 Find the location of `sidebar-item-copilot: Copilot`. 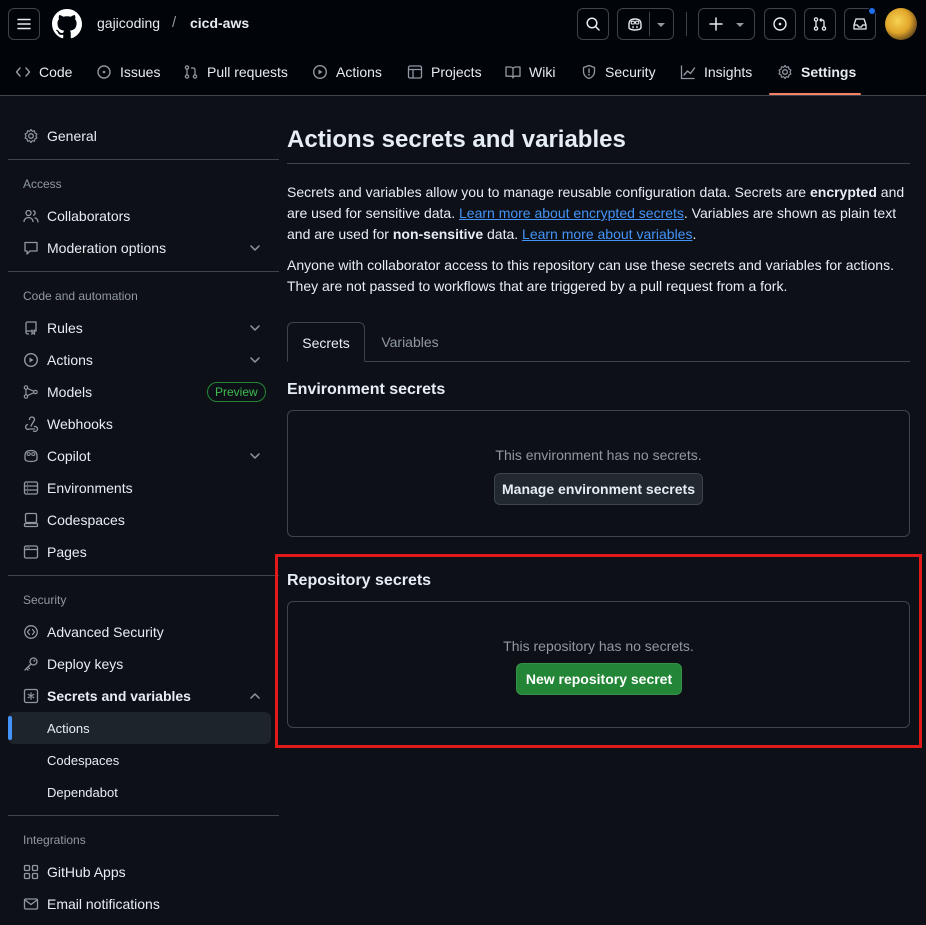

sidebar-item-copilot: Copilot is located at coordinates (139, 456).